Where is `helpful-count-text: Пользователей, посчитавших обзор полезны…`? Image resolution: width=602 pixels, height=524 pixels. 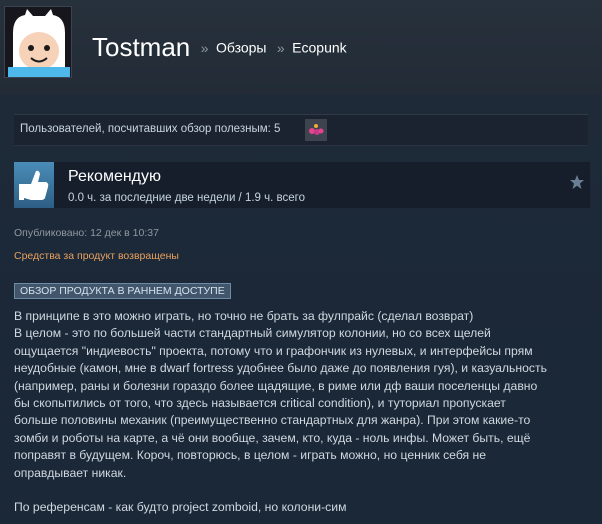 helpful-count-text: Пользователей, посчитавших обзор полезны… is located at coordinates (150, 129).